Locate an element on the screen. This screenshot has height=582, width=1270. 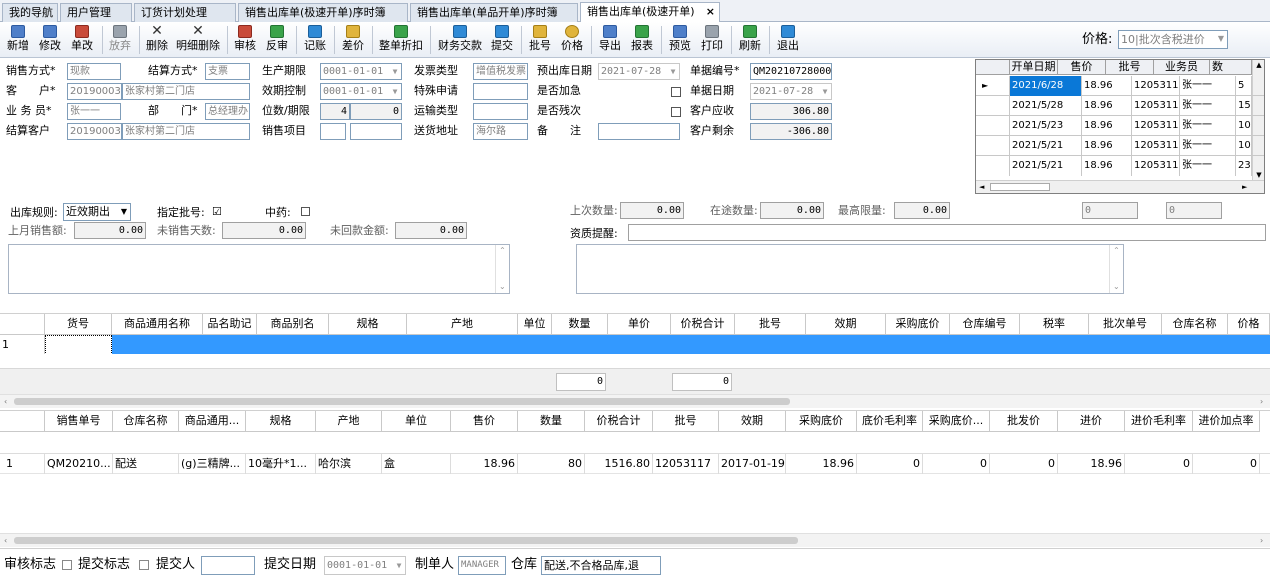
post-button: 记账 is located at coordinates (315, 40).